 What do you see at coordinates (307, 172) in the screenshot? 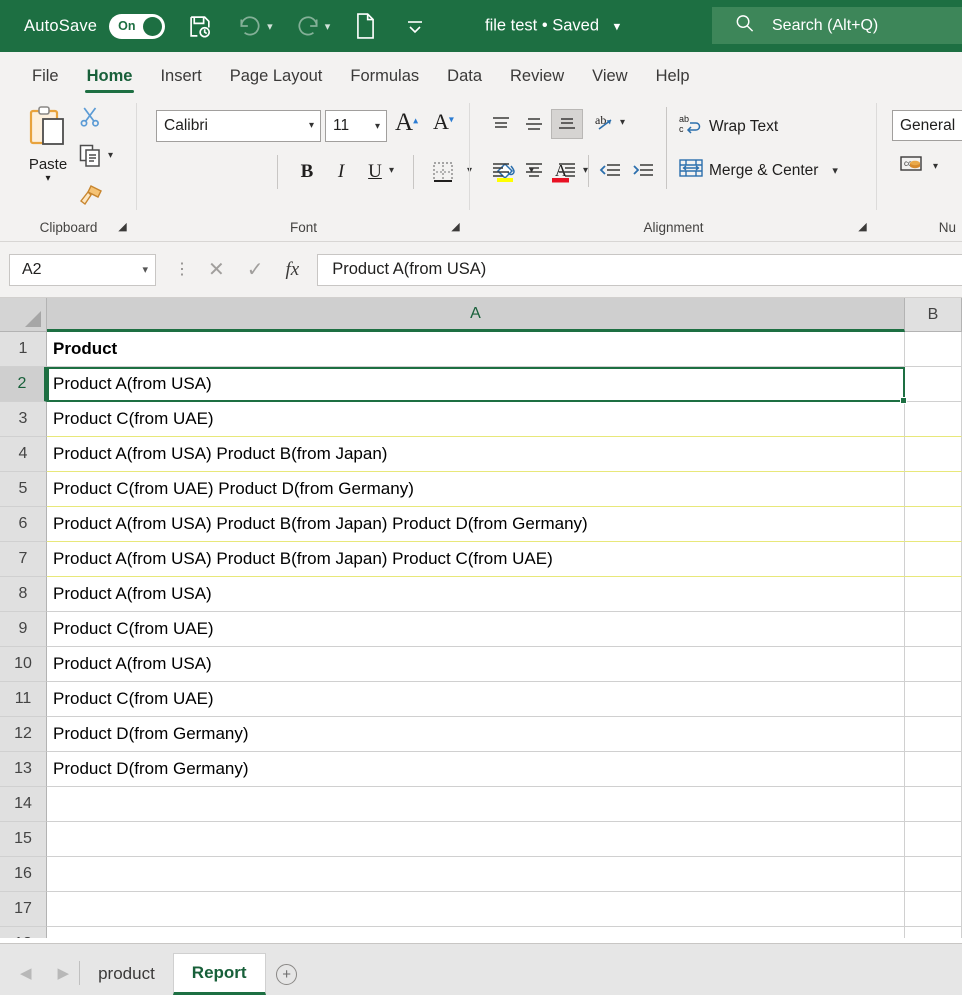
I see `bold-button: B` at bounding box center [307, 172].